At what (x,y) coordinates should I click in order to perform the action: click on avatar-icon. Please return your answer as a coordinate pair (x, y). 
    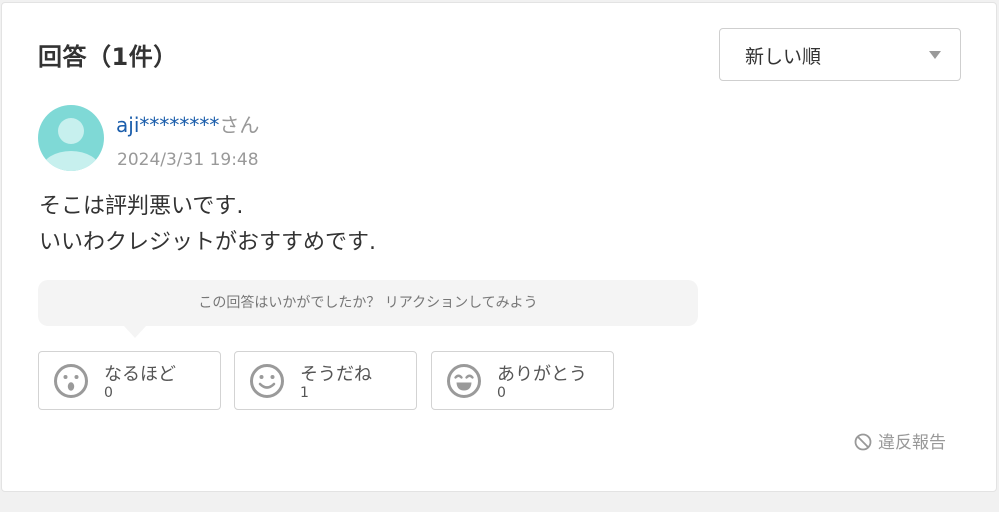
    Looking at the image, I should click on (71, 138).